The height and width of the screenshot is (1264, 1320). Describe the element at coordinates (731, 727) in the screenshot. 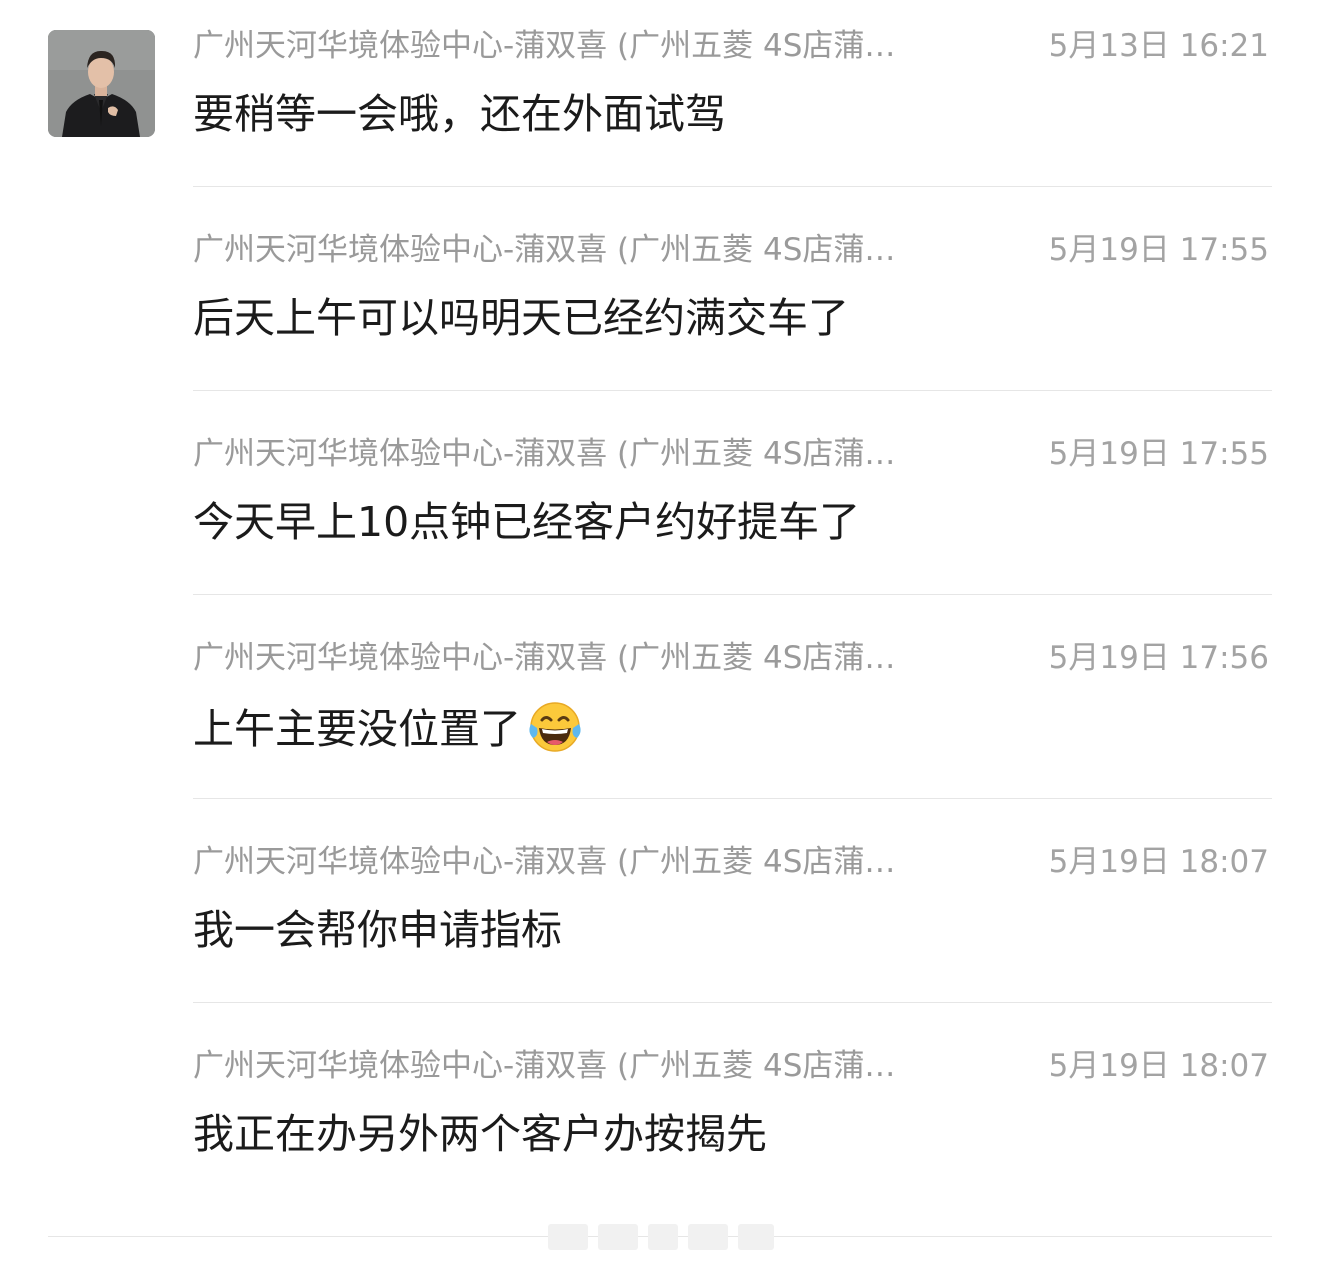

I see `message-text: 上午主要没位置了` at that location.